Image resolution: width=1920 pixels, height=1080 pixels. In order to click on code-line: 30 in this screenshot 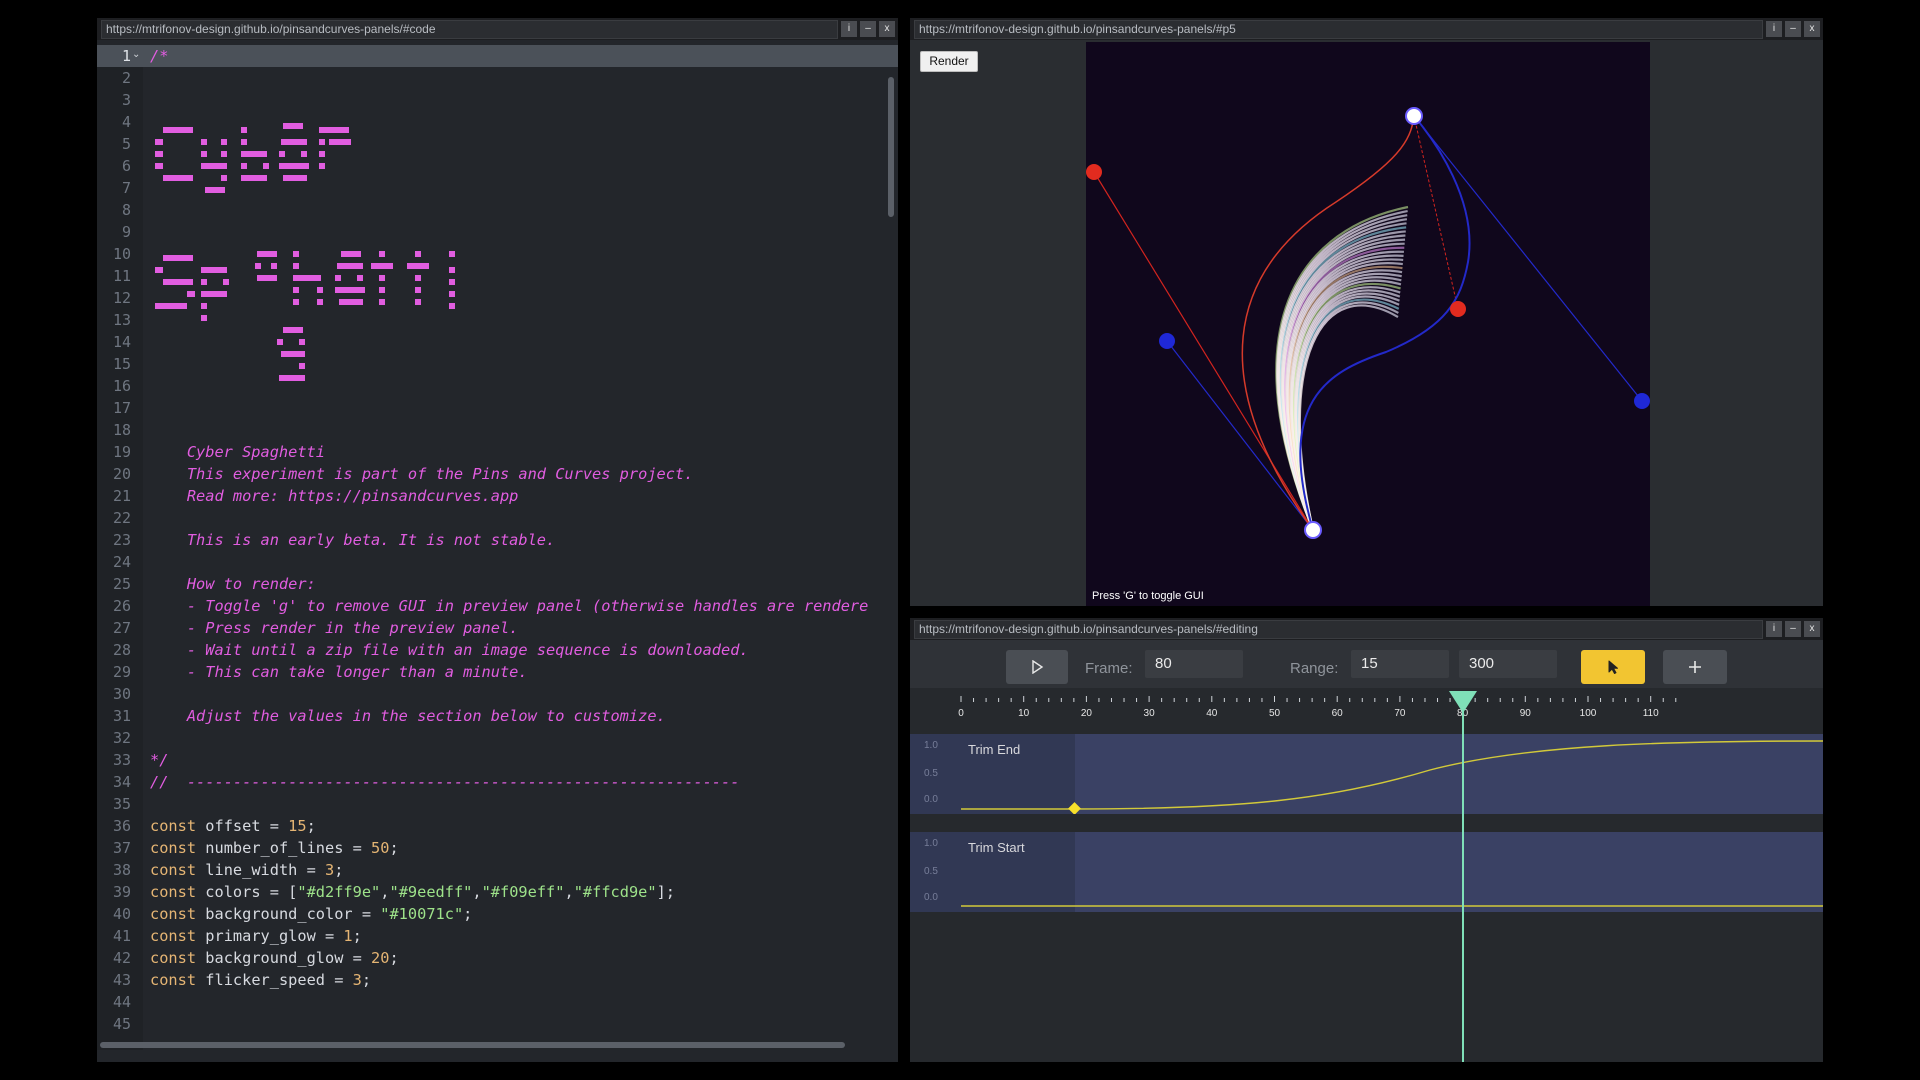, I will do `click(497, 694)`.